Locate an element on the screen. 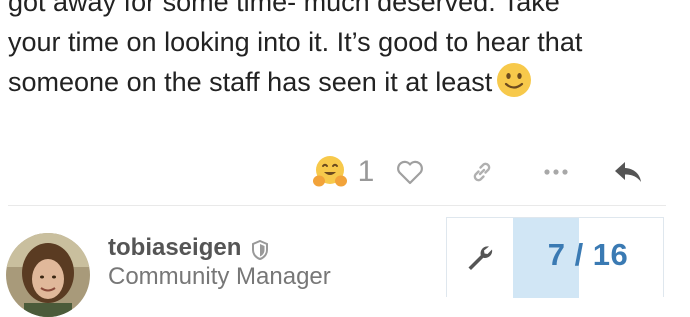  post-actions: 1 is located at coordinates (480, 172).